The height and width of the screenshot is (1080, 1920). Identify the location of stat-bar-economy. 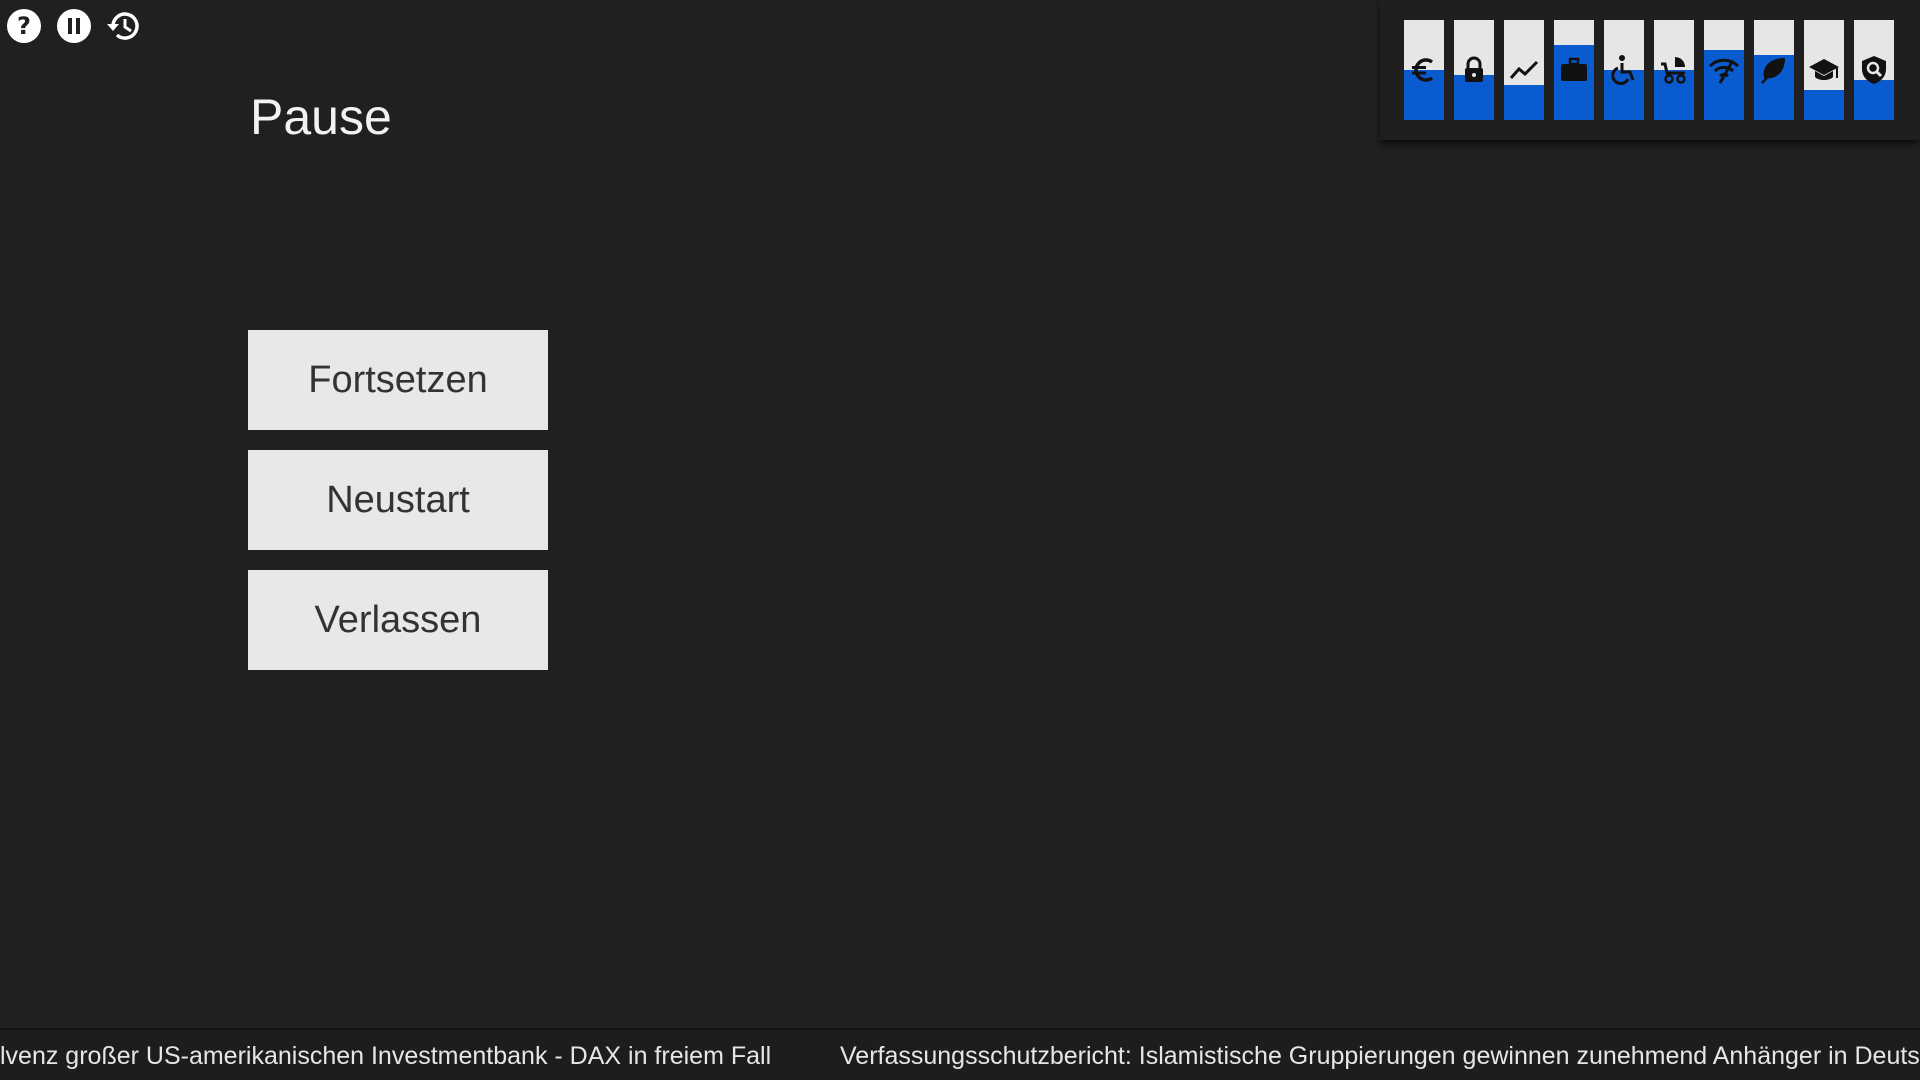
(1524, 70).